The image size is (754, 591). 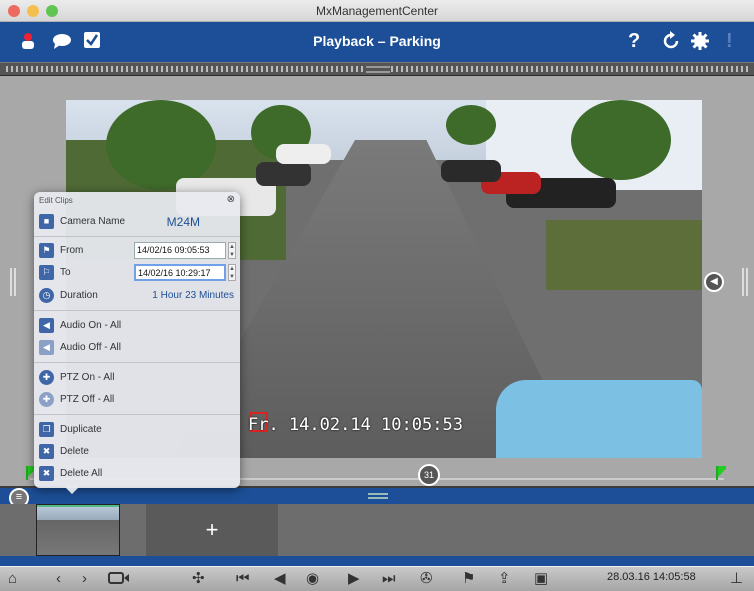 What do you see at coordinates (78, 506) in the screenshot?
I see `clip-selection-indicator` at bounding box center [78, 506].